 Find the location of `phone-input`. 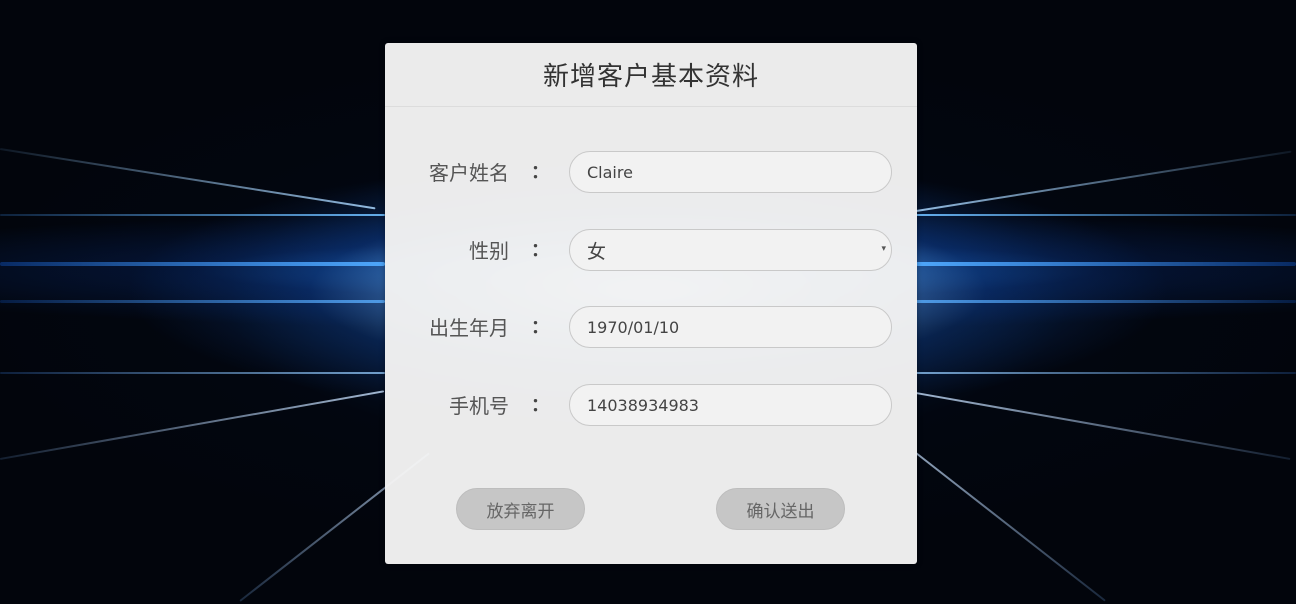

phone-input is located at coordinates (730, 405).